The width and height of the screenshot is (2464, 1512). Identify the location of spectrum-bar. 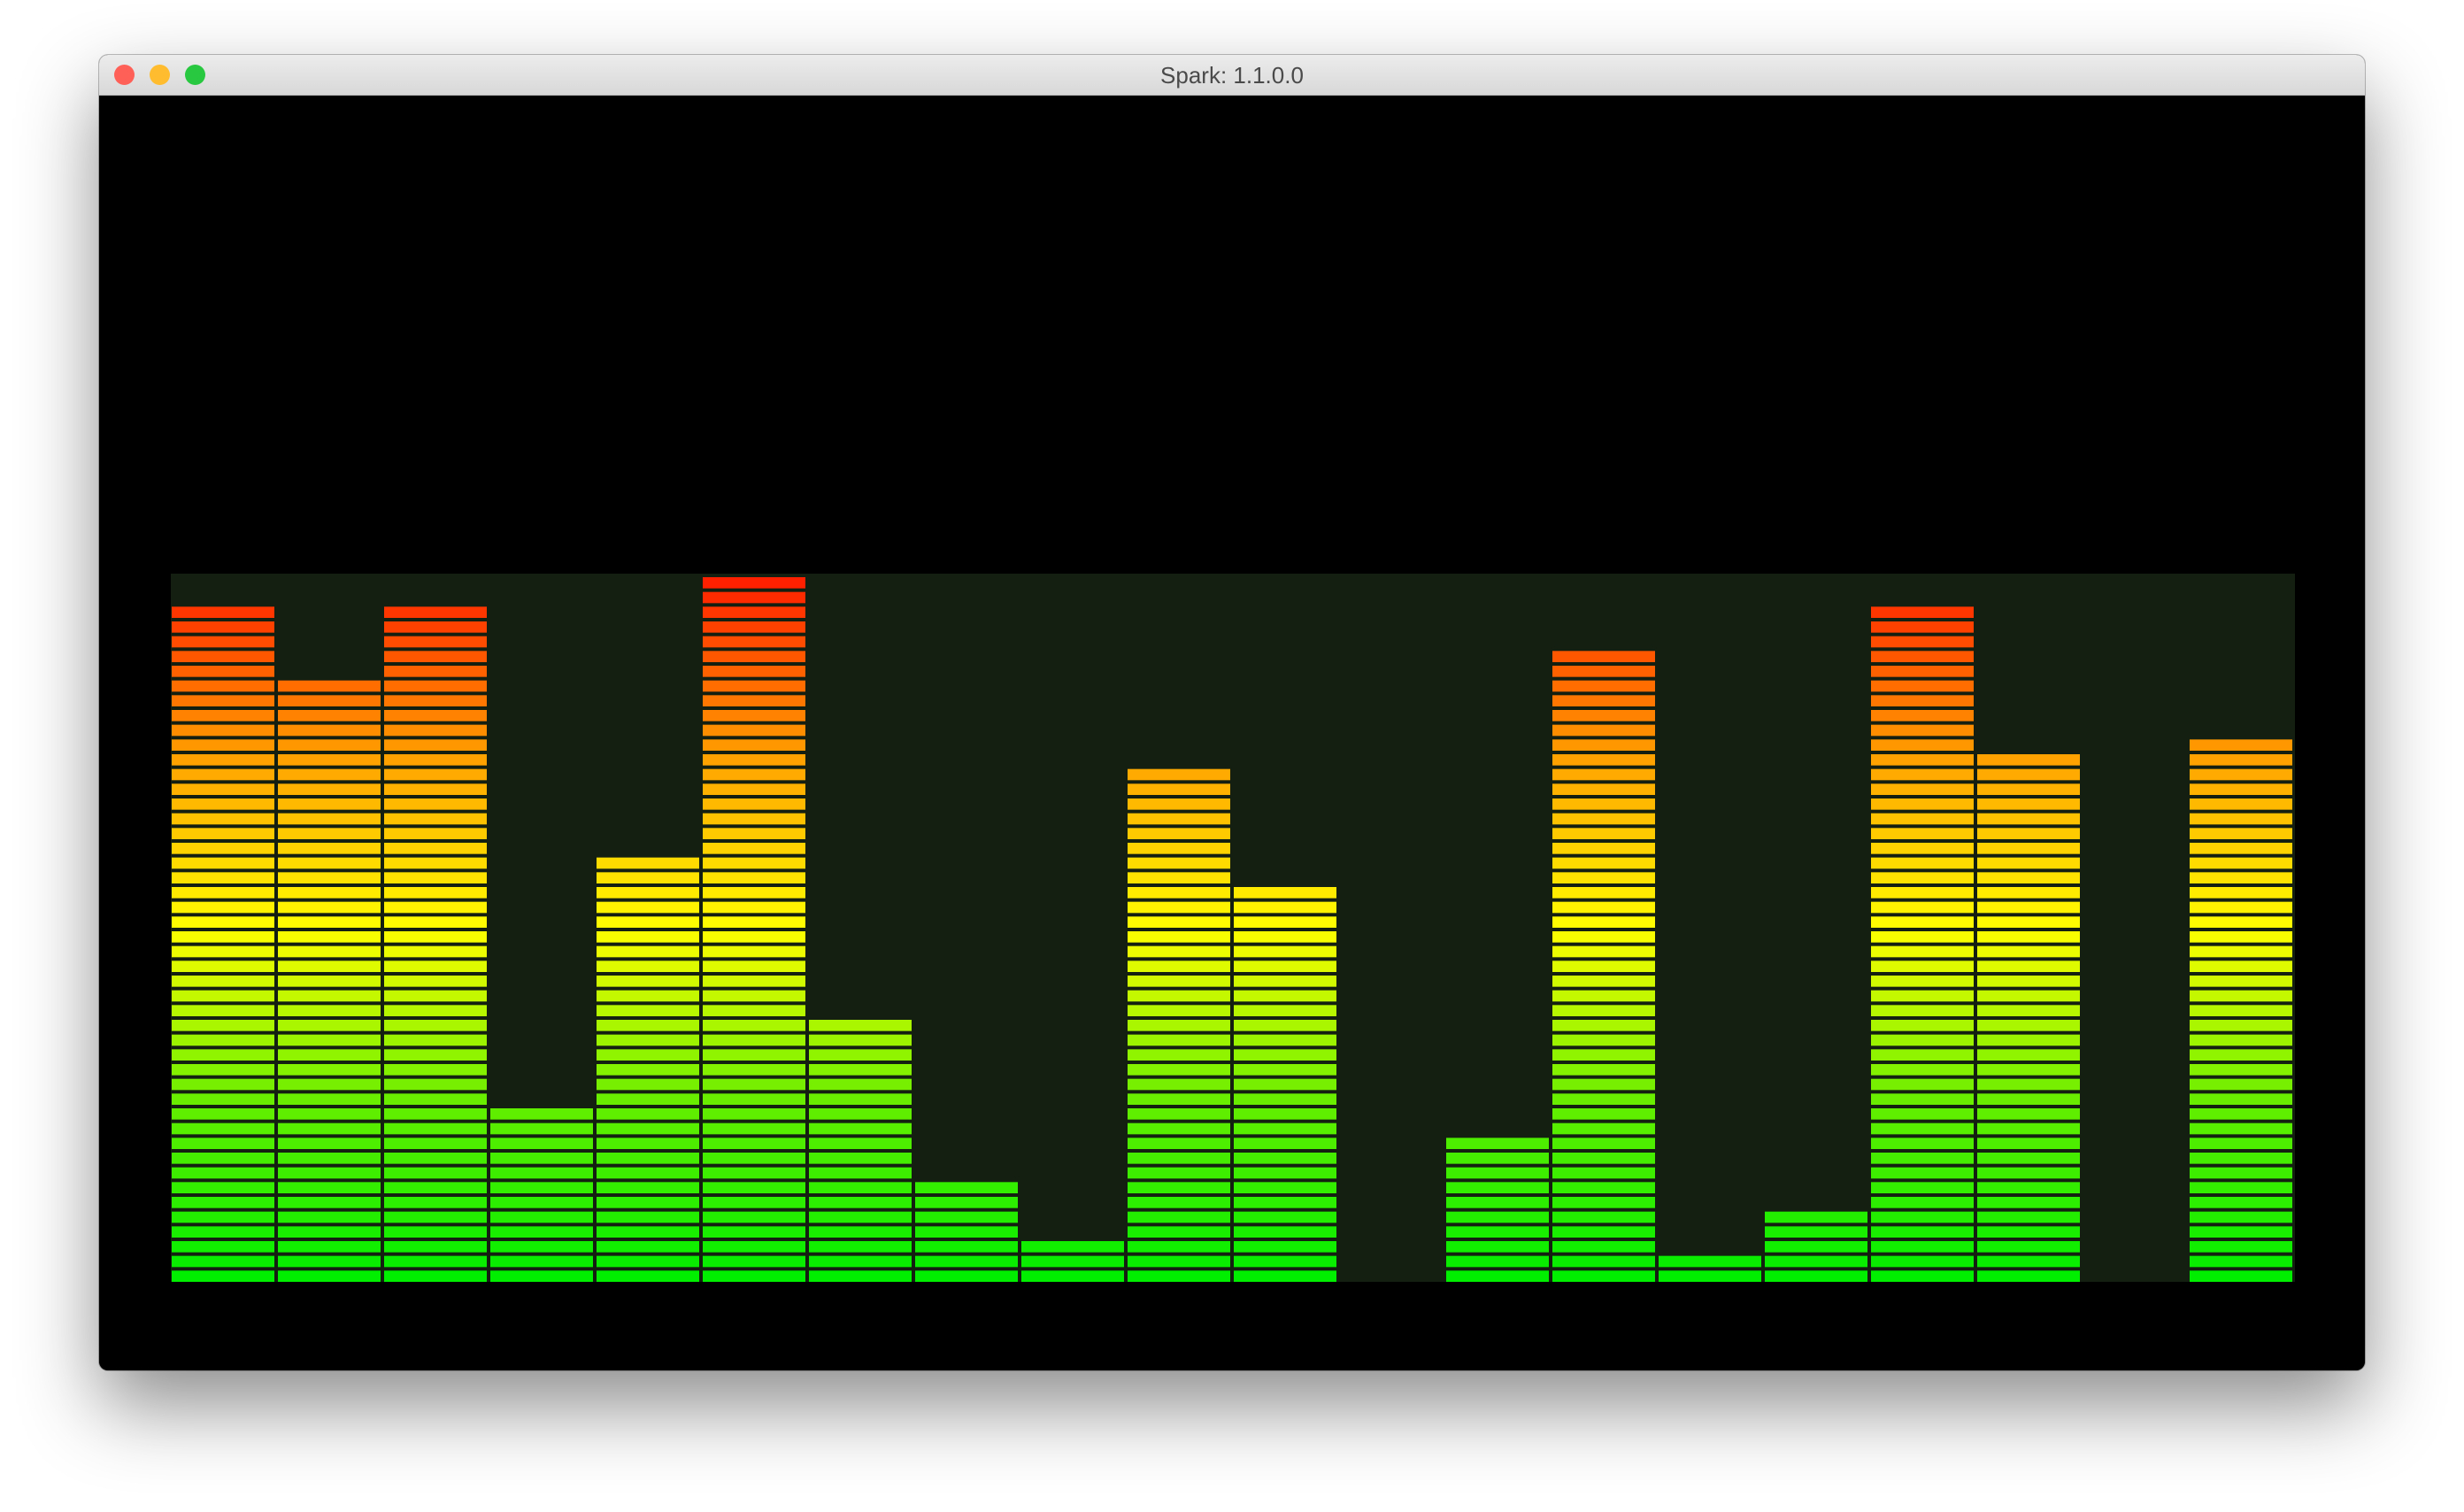
(967, 1232).